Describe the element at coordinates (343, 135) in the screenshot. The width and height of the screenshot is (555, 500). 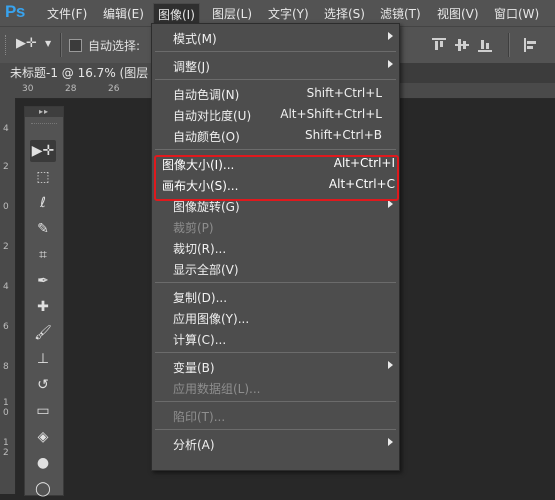
I see `menu-item-shortcut: Shift+Ctrl+B` at that location.